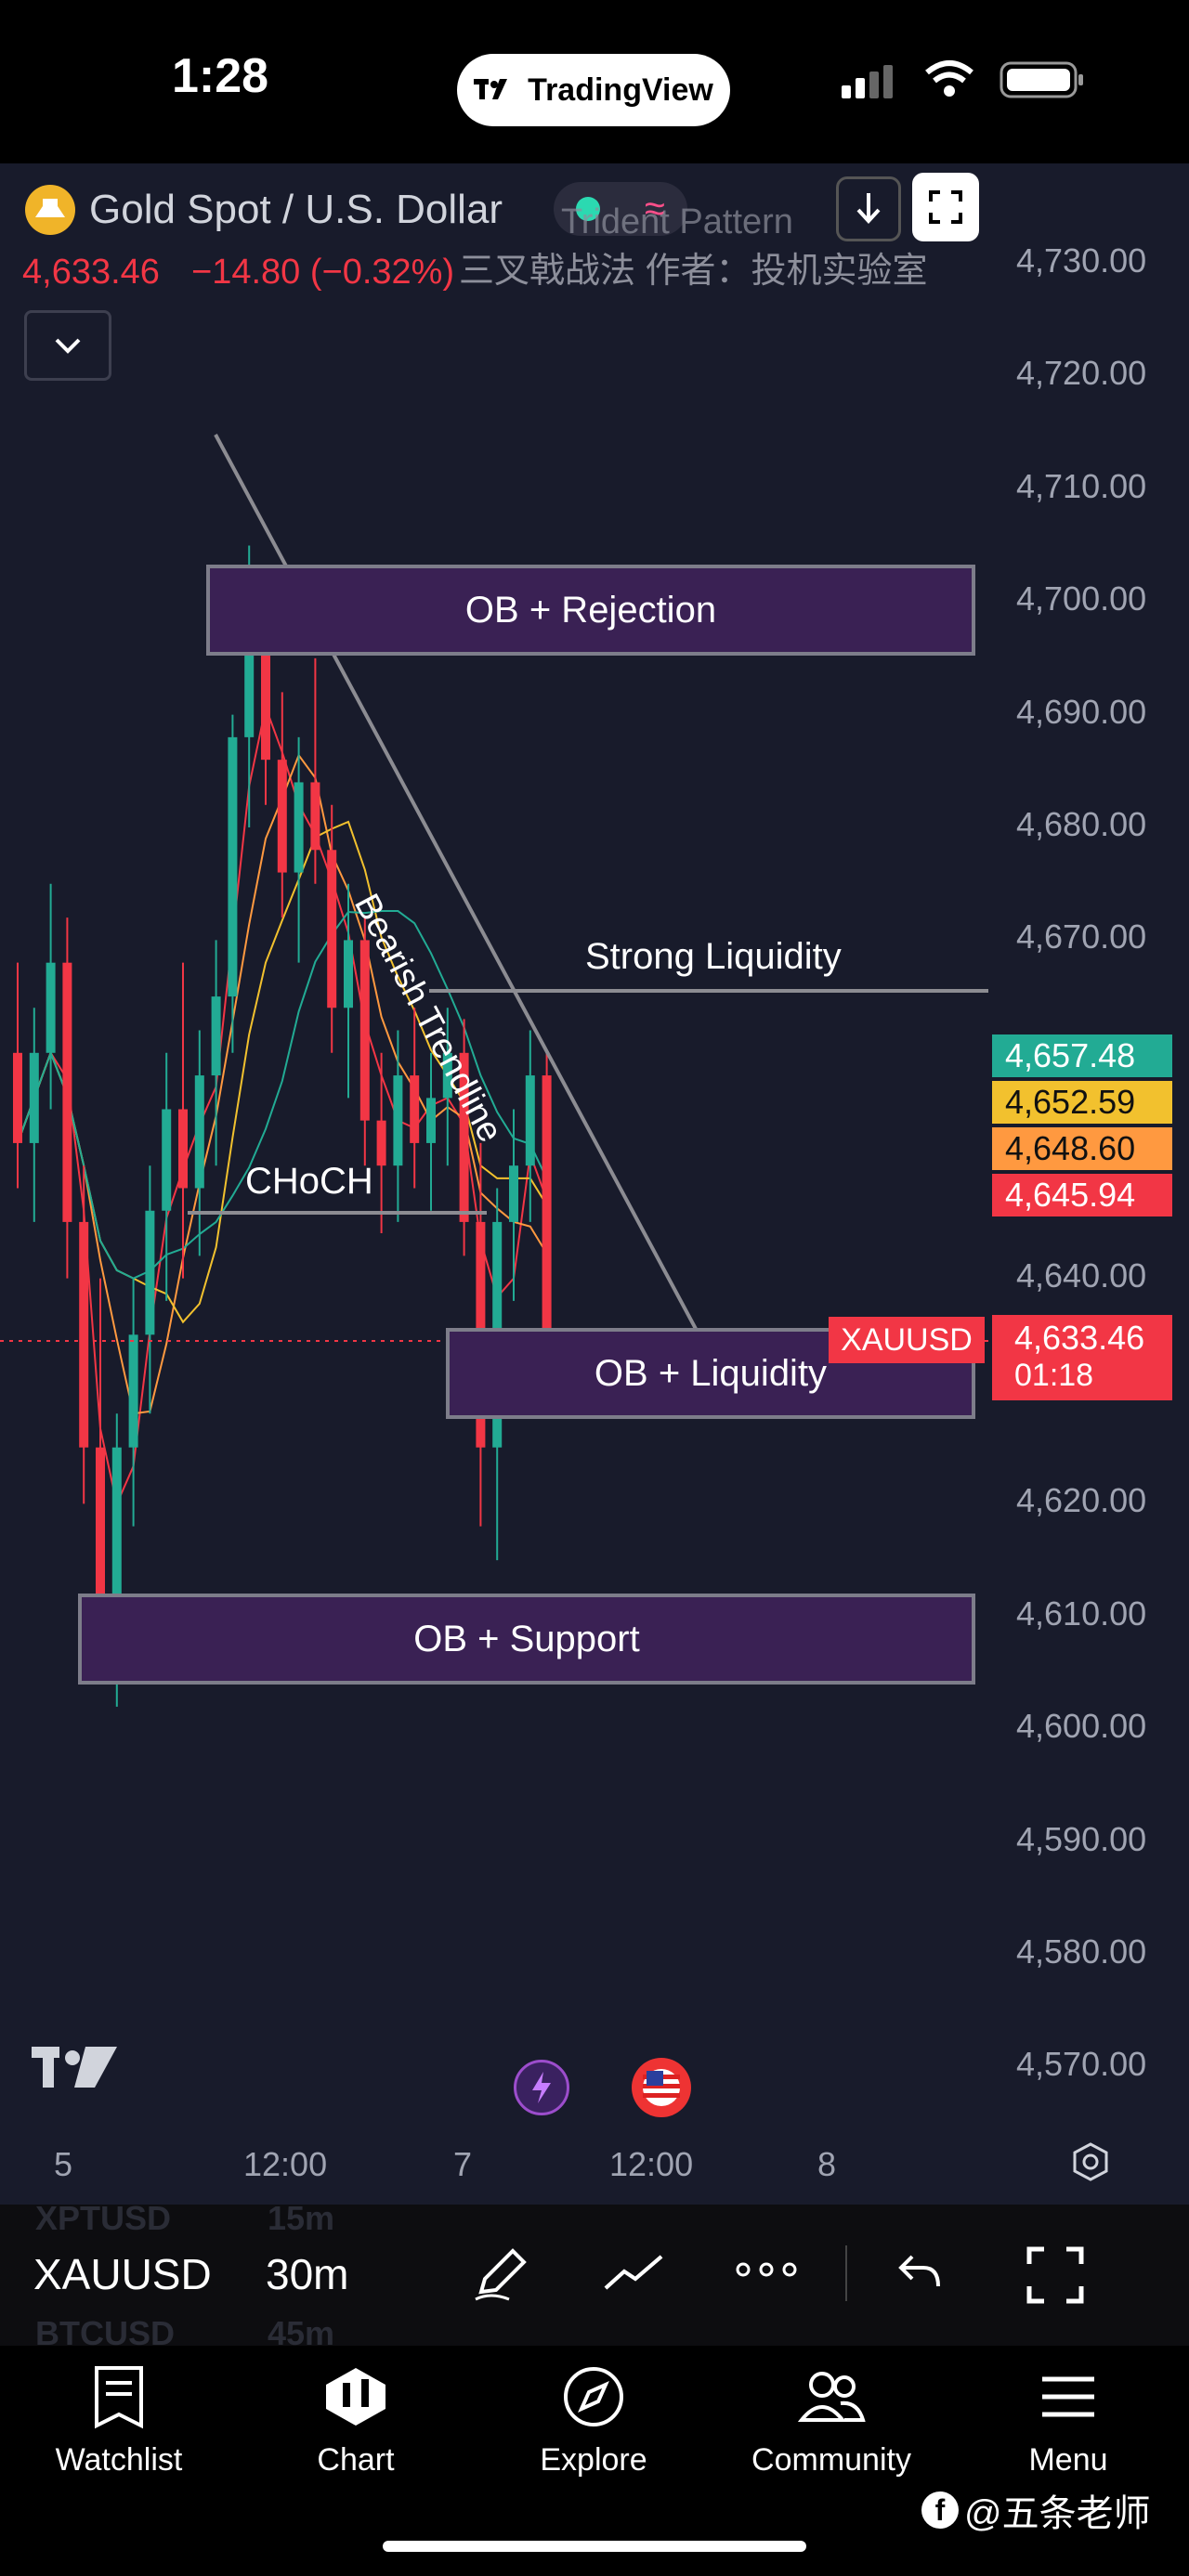  I want to click on settings-icon, so click(1091, 2161).